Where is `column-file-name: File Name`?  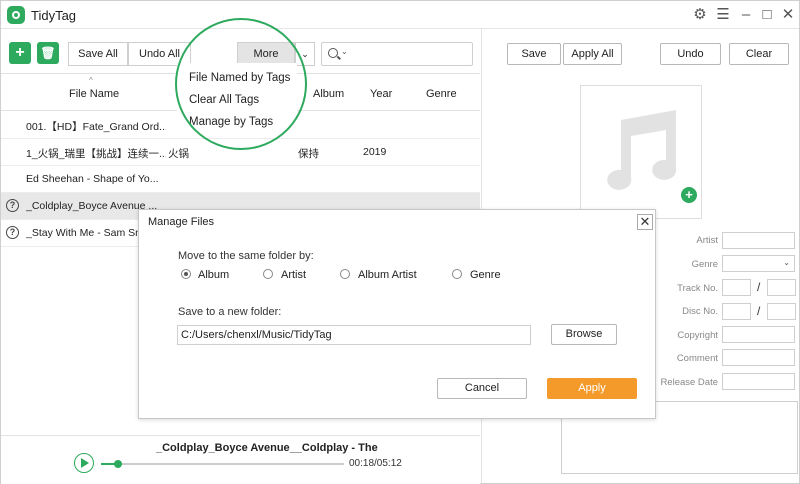 column-file-name: File Name is located at coordinates (94, 94).